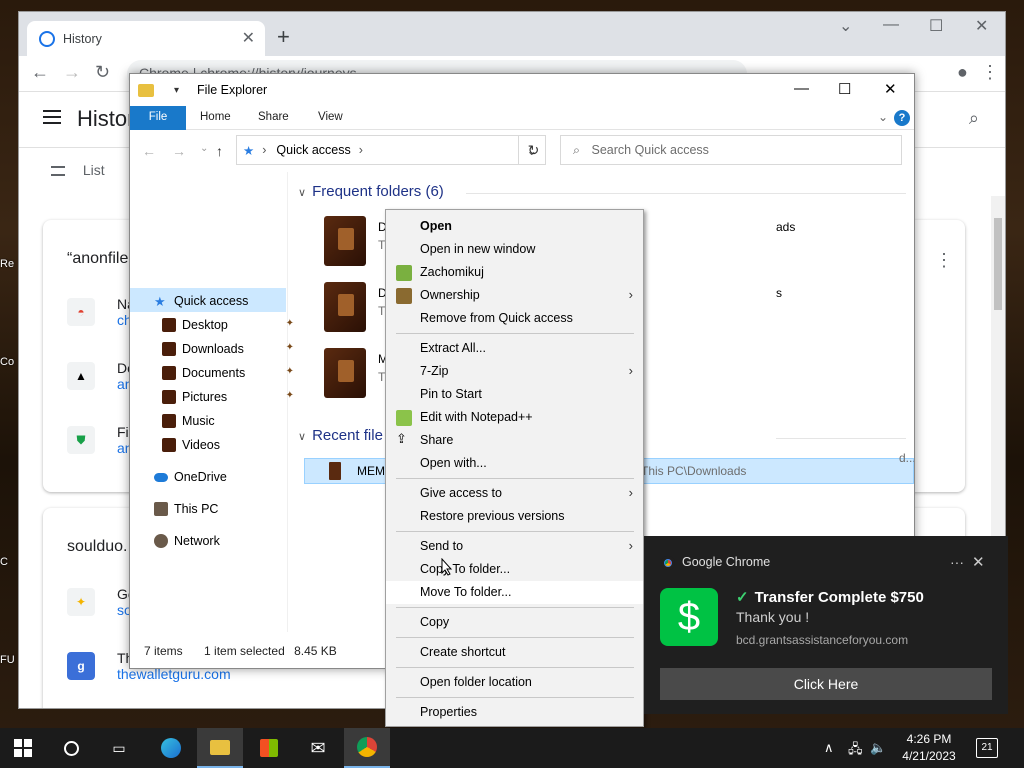 This screenshot has width=1024, height=768. I want to click on menu-item-ownership: Ownership ›, so click(514, 295).